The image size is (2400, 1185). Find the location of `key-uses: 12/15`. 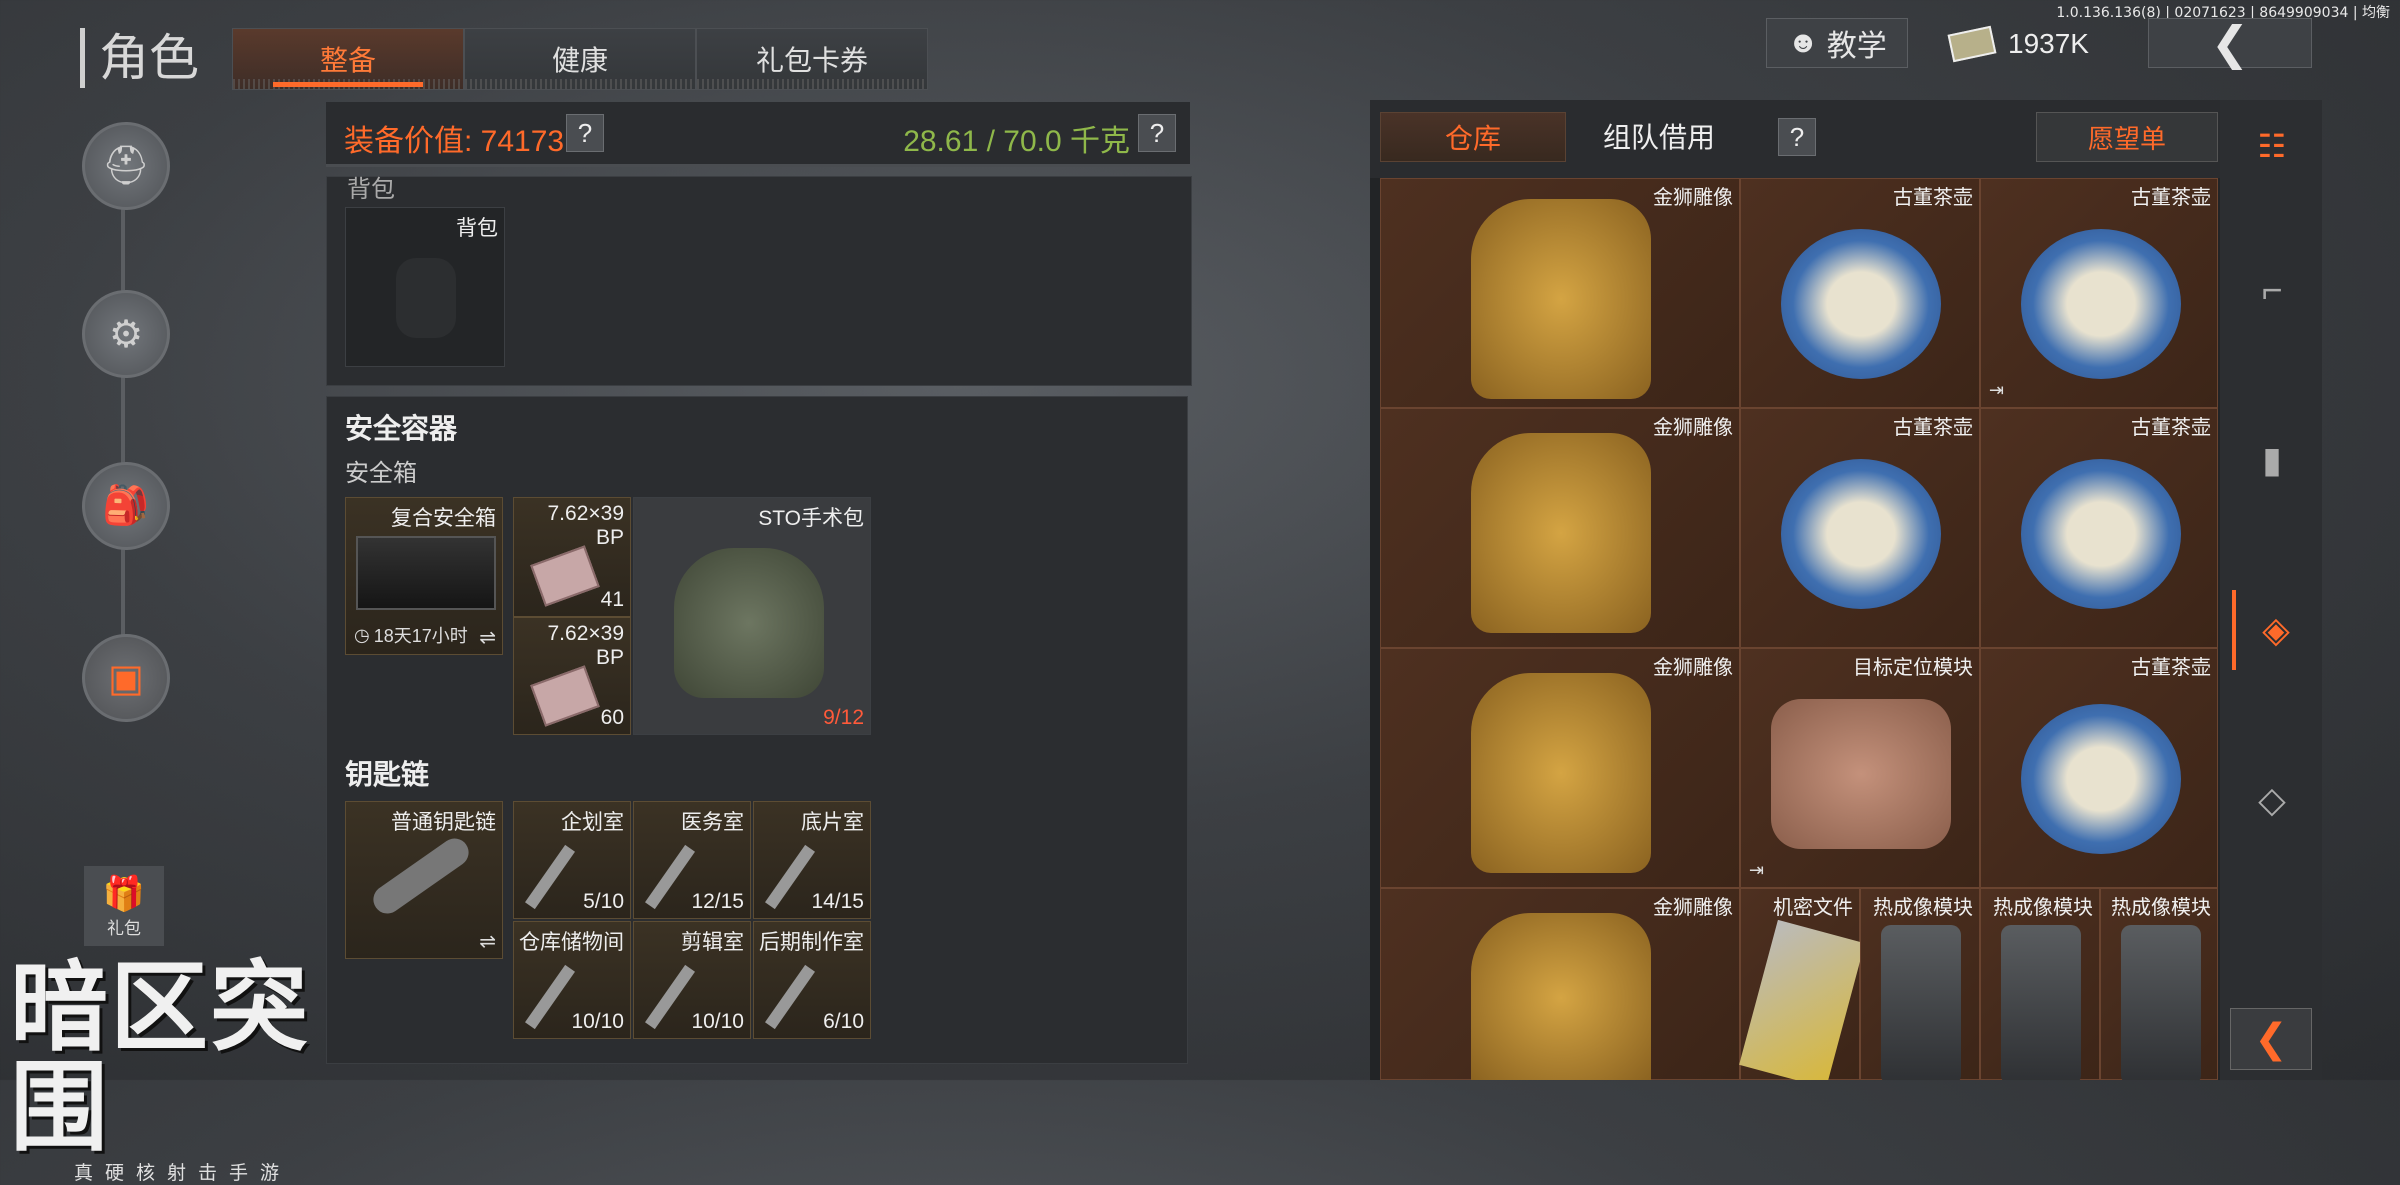

key-uses: 12/15 is located at coordinates (717, 901).